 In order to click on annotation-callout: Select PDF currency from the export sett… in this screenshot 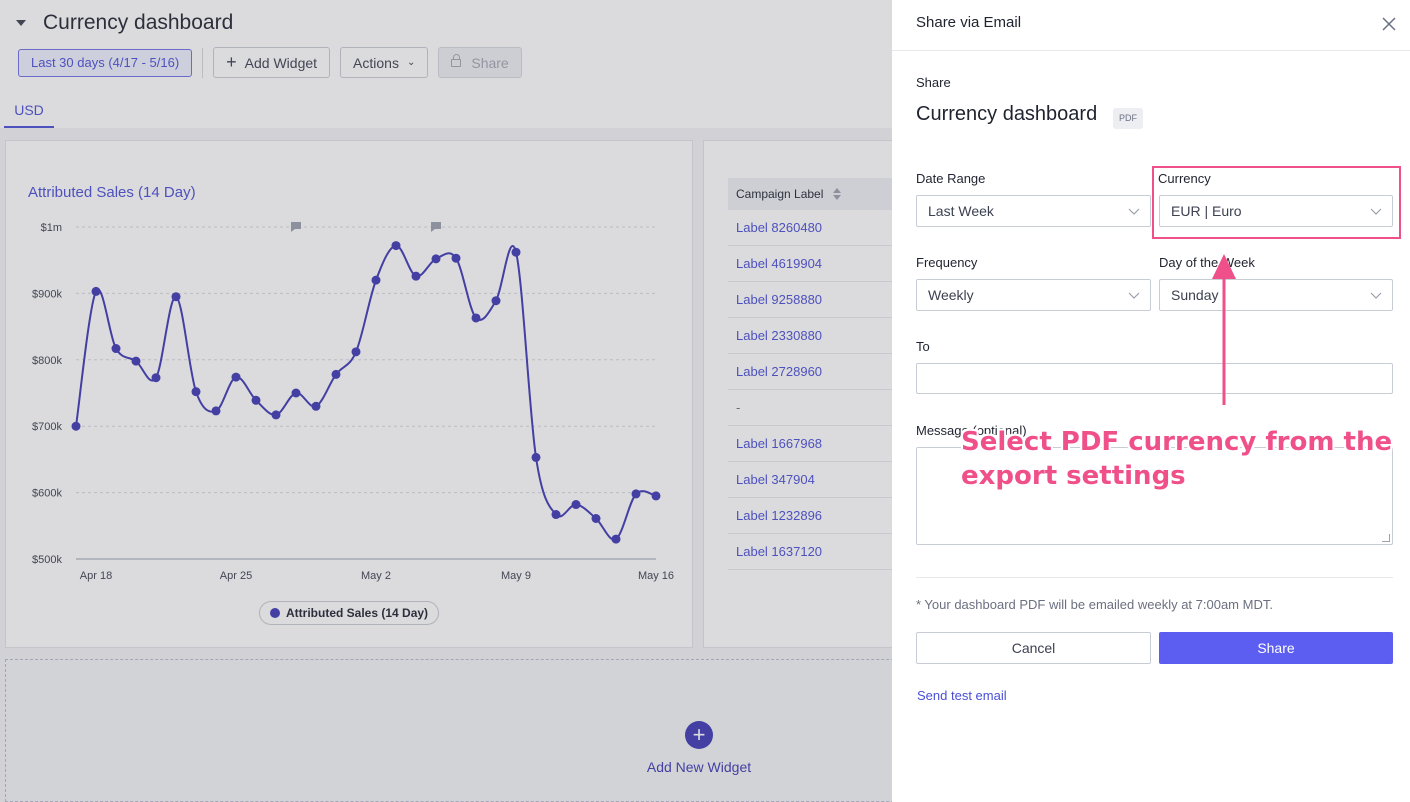, I will do `click(1177, 459)`.